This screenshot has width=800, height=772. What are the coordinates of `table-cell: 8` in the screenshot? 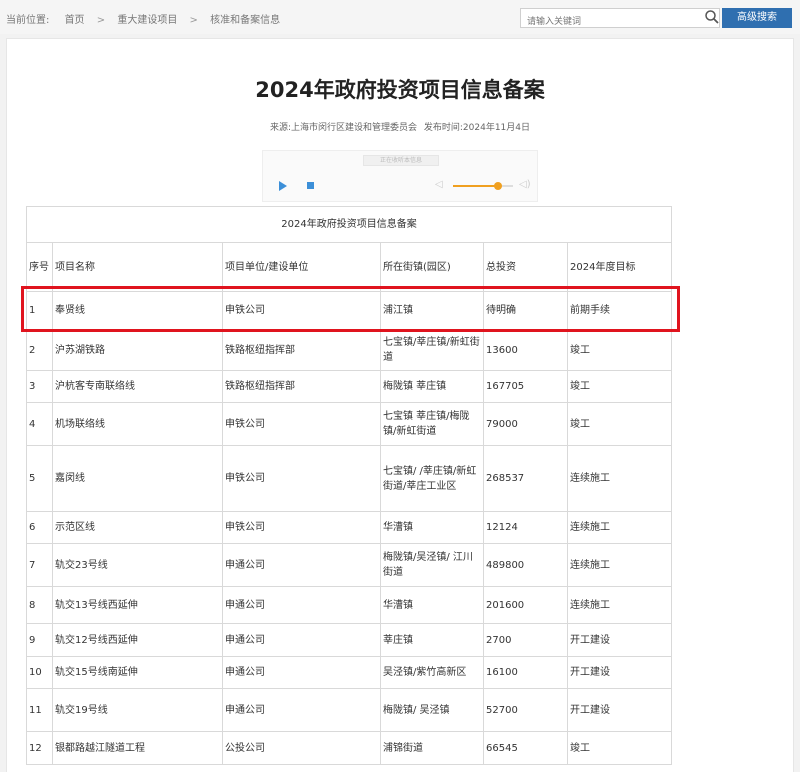 It's located at (39, 605).